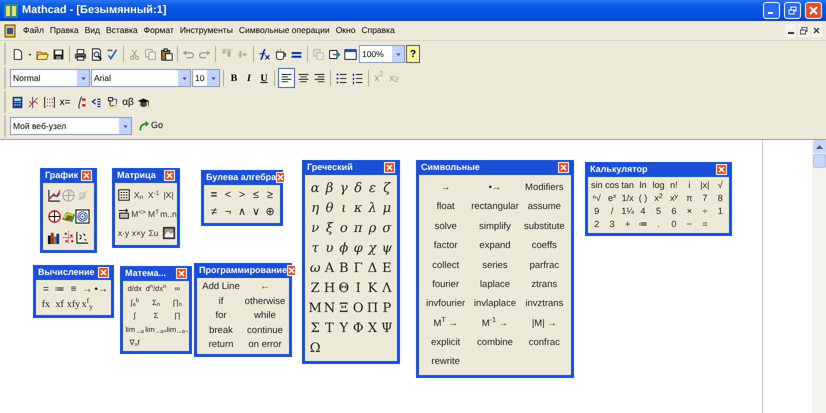  I want to click on palette-button: if, so click(221, 301).